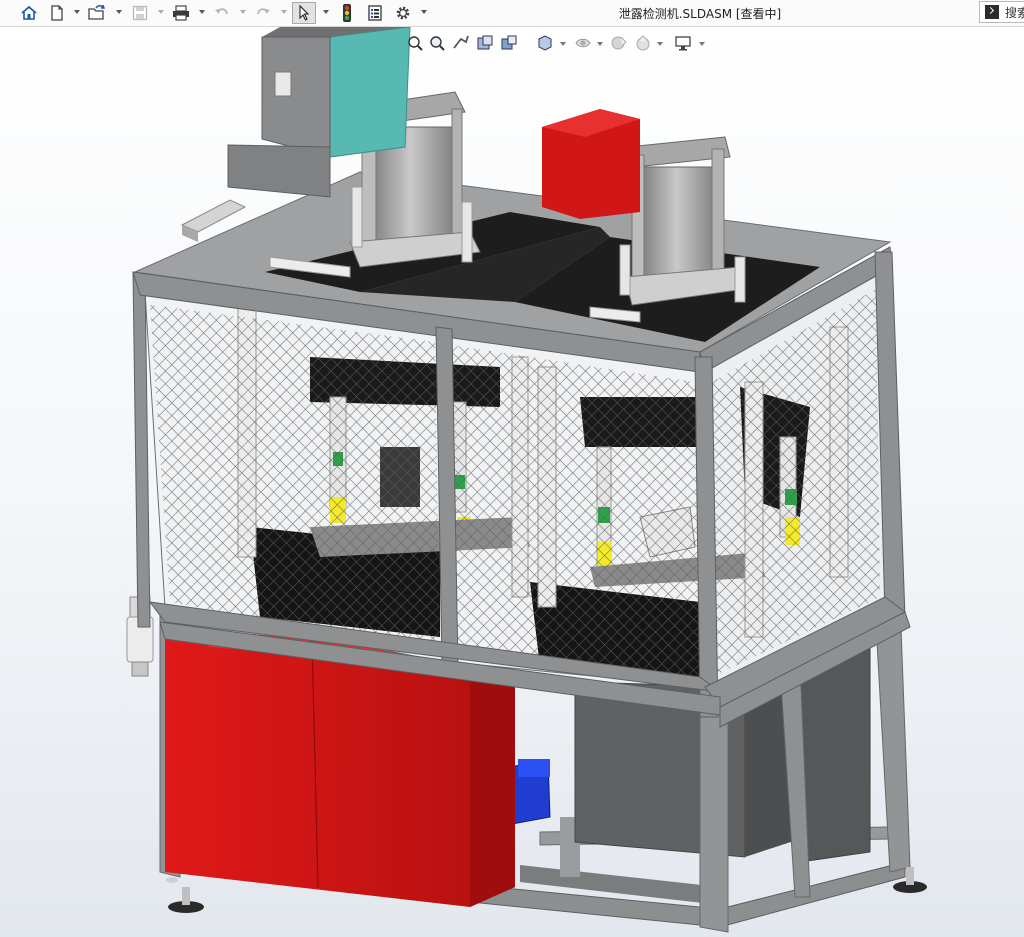 The width and height of the screenshot is (1024, 937). What do you see at coordinates (424, 12) in the screenshot?
I see `options-dropdown-caret` at bounding box center [424, 12].